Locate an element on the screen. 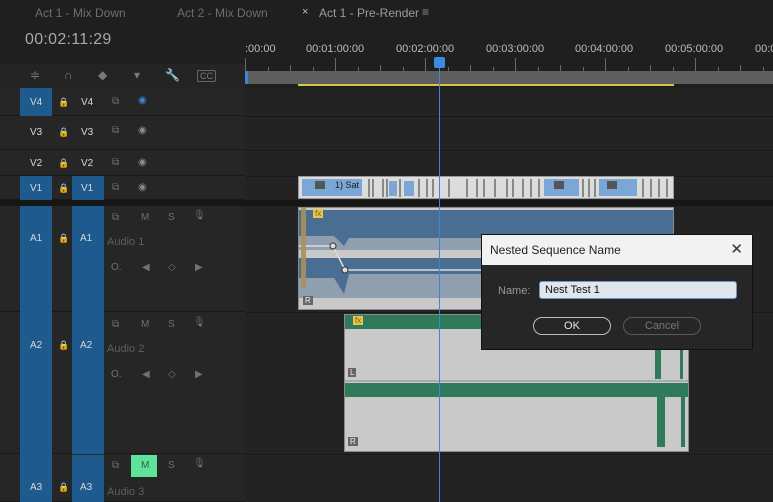 The image size is (773, 502). work-area-bar is located at coordinates (509, 77).